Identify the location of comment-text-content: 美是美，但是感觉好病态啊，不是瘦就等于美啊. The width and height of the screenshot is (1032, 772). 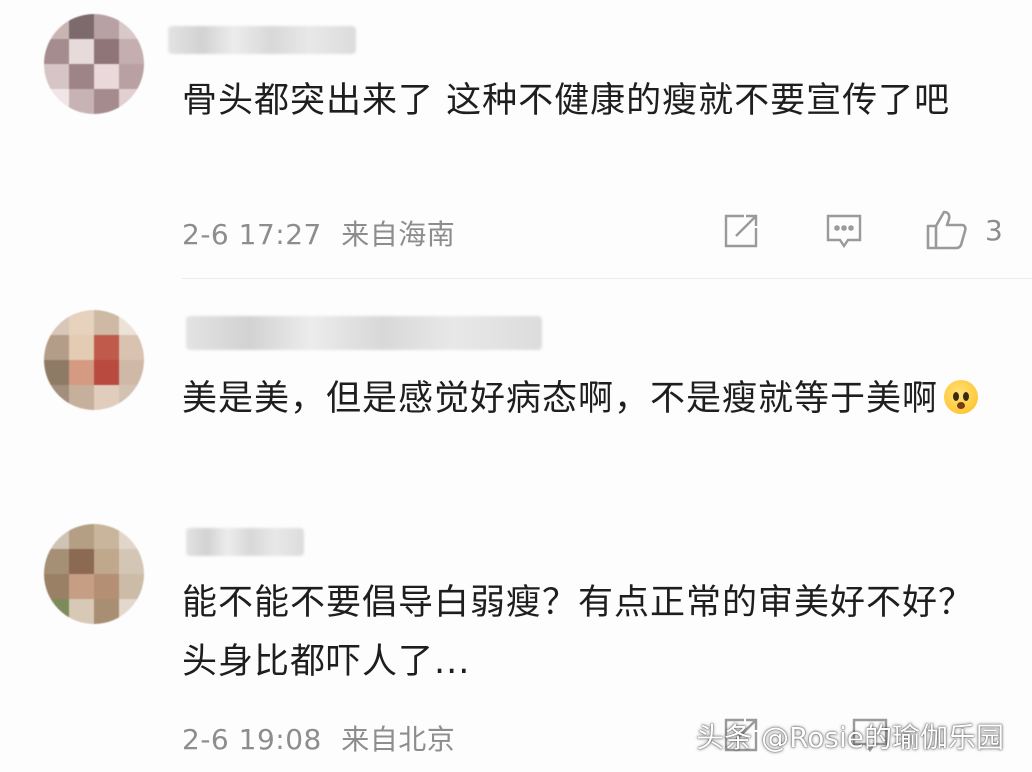
(560, 399).